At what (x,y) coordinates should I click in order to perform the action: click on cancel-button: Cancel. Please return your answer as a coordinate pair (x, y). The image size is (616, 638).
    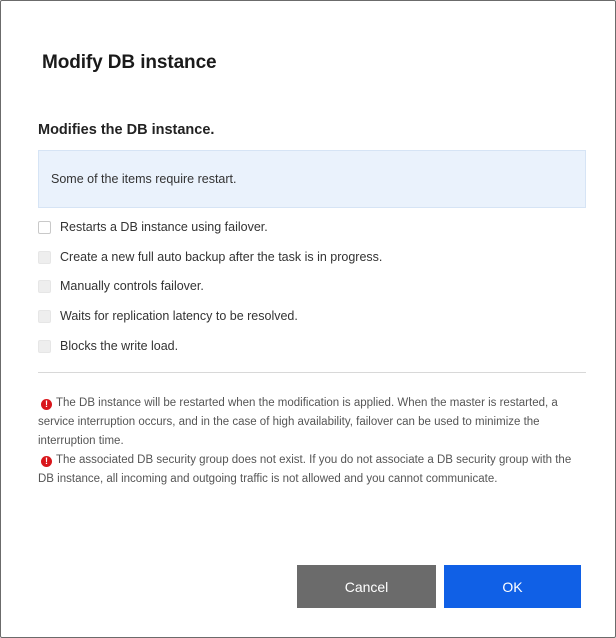
    Looking at the image, I should click on (366, 586).